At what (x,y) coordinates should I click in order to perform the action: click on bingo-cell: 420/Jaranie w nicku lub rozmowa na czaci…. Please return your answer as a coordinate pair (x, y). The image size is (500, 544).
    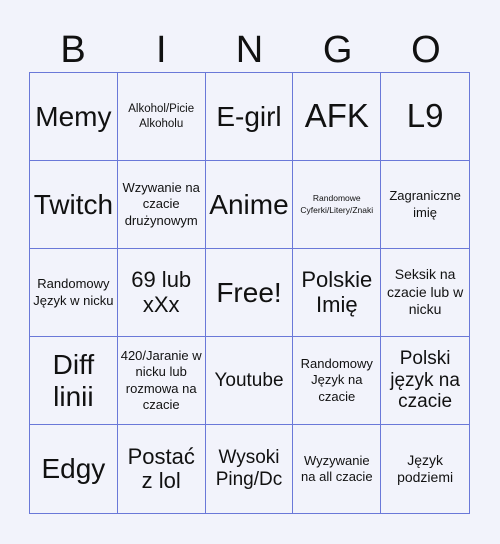
    Looking at the image, I should click on (161, 381).